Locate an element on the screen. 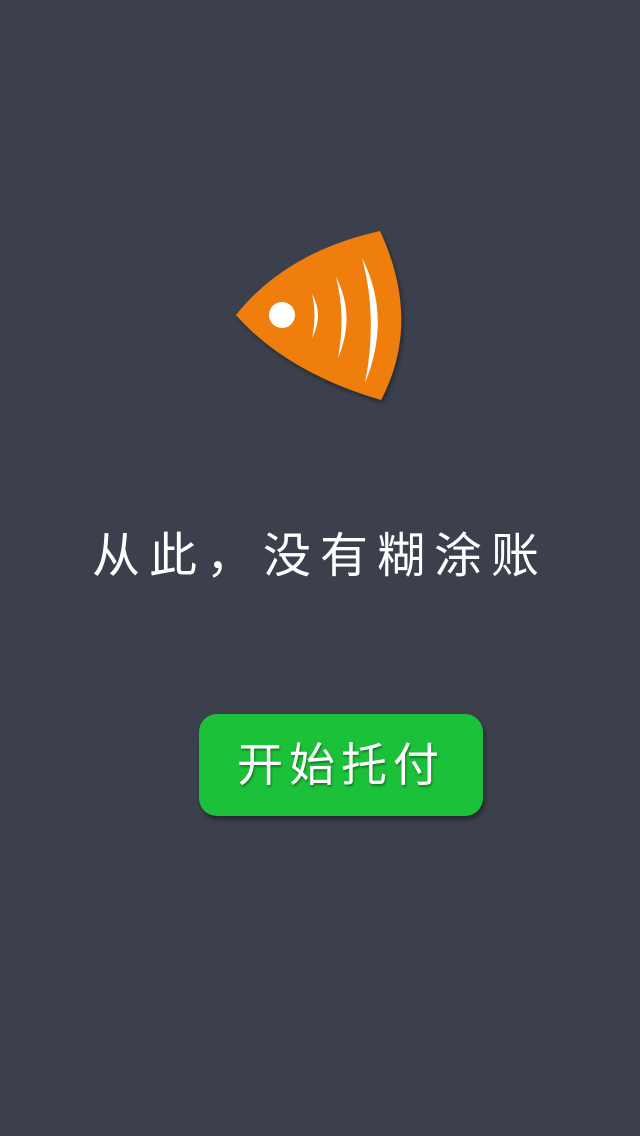 This screenshot has width=640, height=1136. tagline-text: 从此，没有糊涂账 is located at coordinates (319, 556).